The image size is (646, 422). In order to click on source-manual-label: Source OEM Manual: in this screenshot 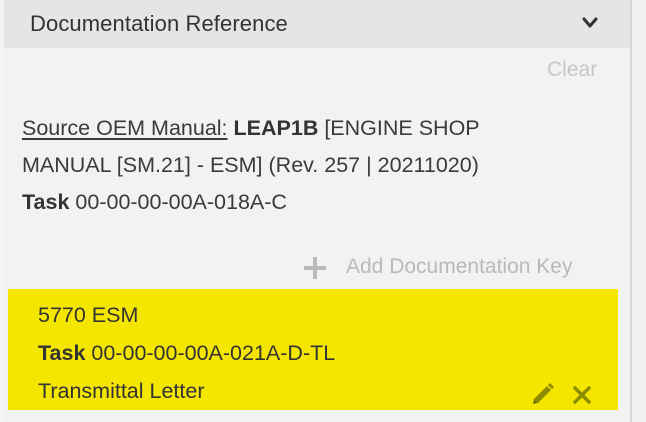, I will do `click(125, 128)`.